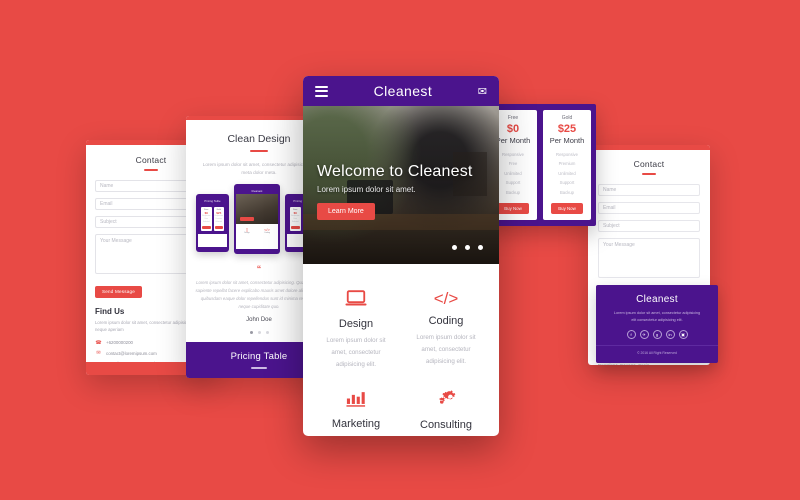 This screenshot has width=800, height=500. What do you see at coordinates (98, 342) in the screenshot?
I see `phone-icon: ☎` at bounding box center [98, 342].